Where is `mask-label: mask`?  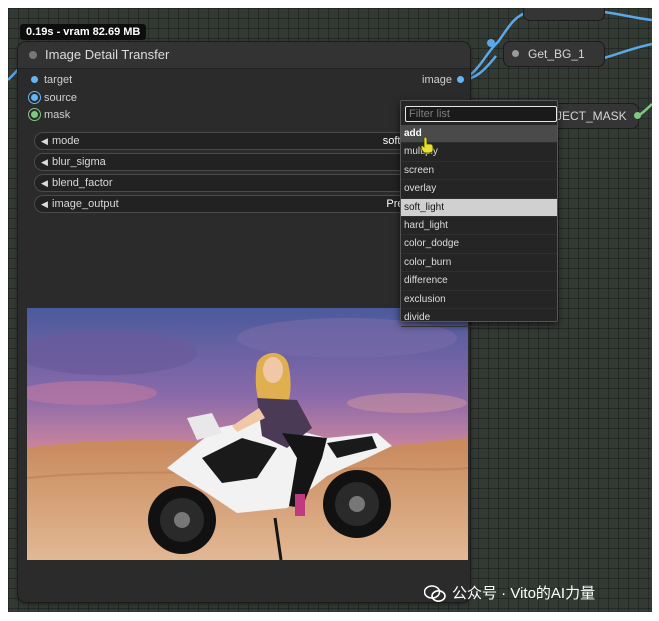 mask-label: mask is located at coordinates (57, 115).